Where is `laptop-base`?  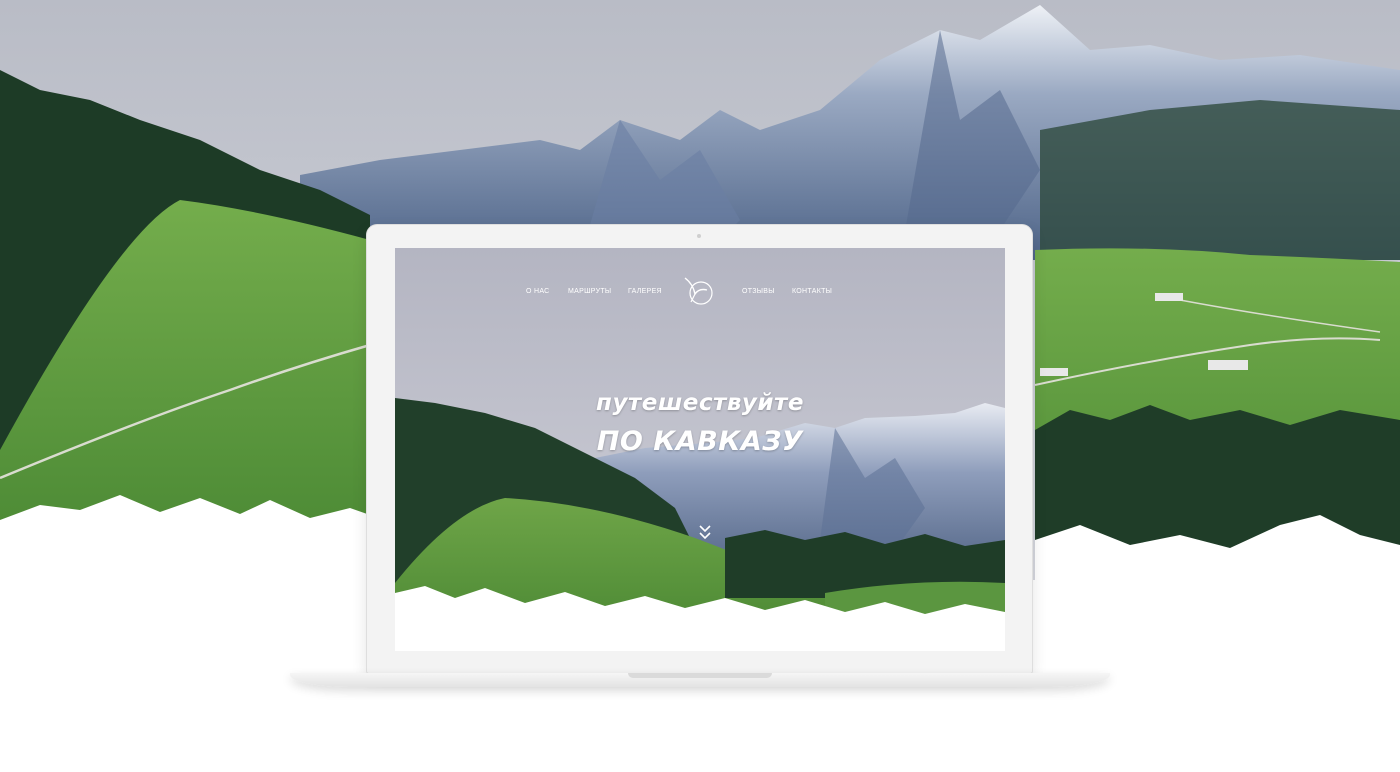
laptop-base is located at coordinates (700, 680).